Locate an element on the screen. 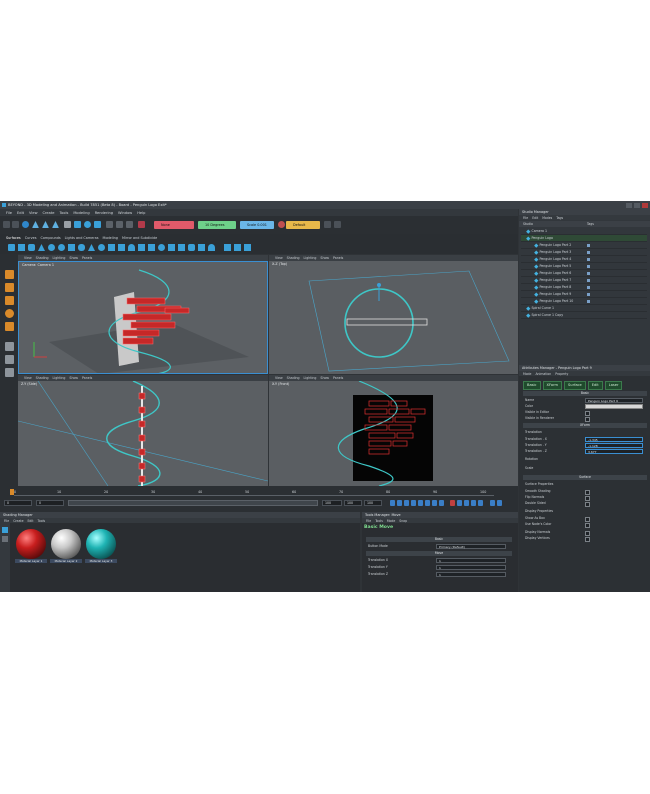  am-double-sided-checkbox is located at coordinates (587, 504).